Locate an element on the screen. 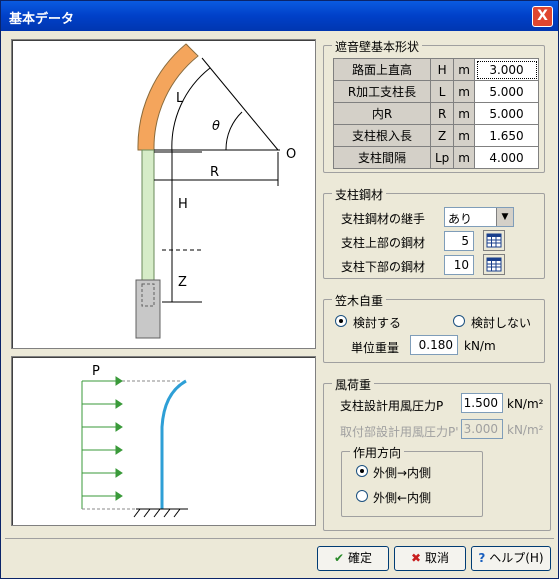  question-icon: ? is located at coordinates (482, 558).